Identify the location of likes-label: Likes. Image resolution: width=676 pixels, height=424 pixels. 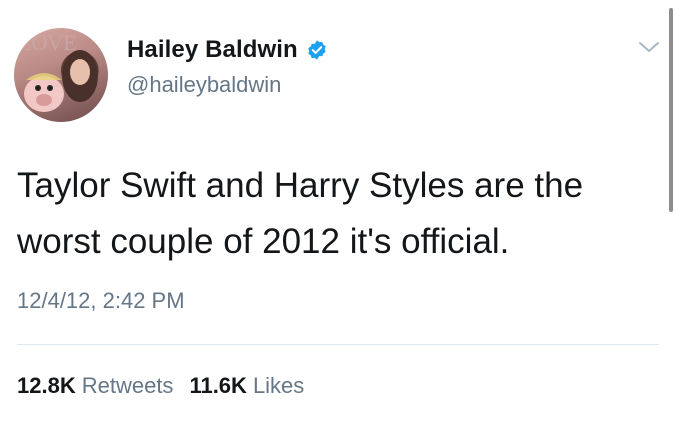
(278, 385).